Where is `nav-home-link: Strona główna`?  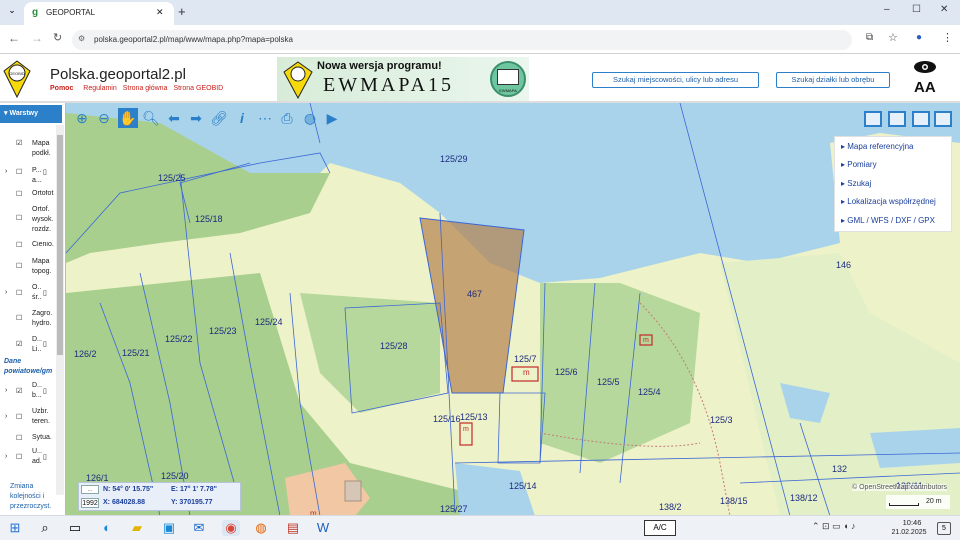
nav-home-link: Strona główna is located at coordinates (145, 88).